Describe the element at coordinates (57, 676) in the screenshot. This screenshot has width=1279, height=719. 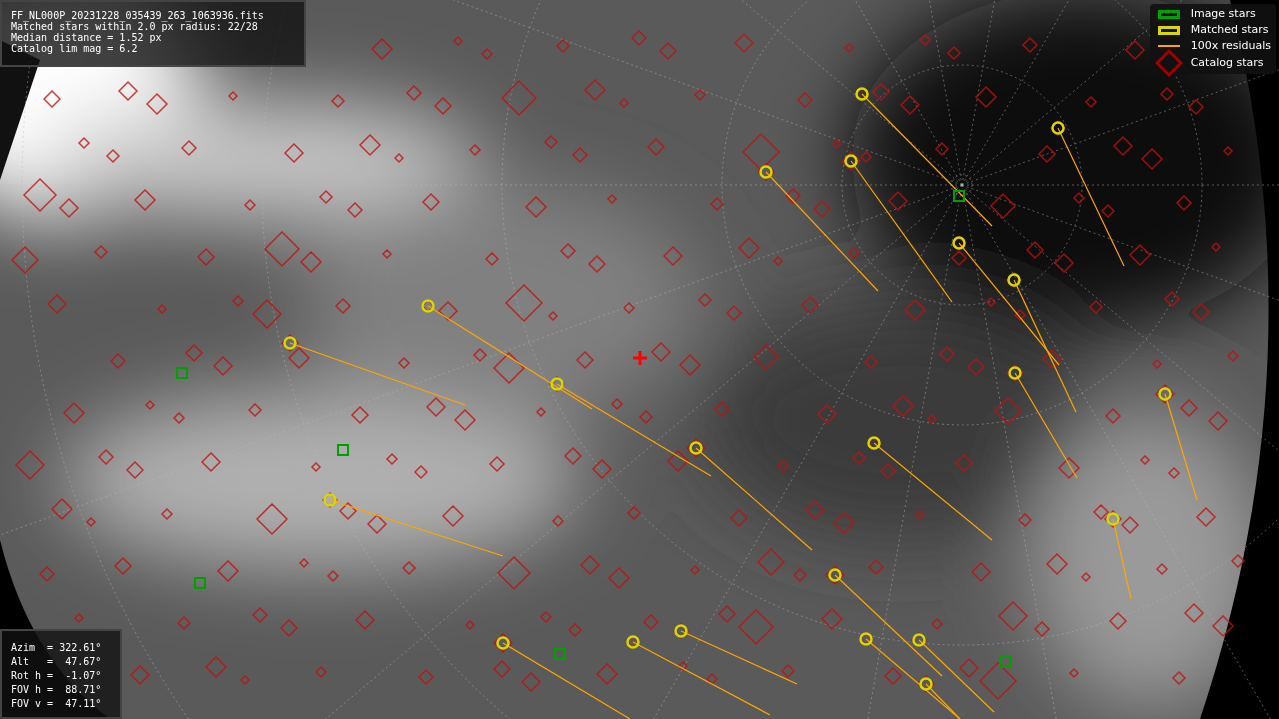
I see `pointing-line: Rot h = -1.07°` at that location.